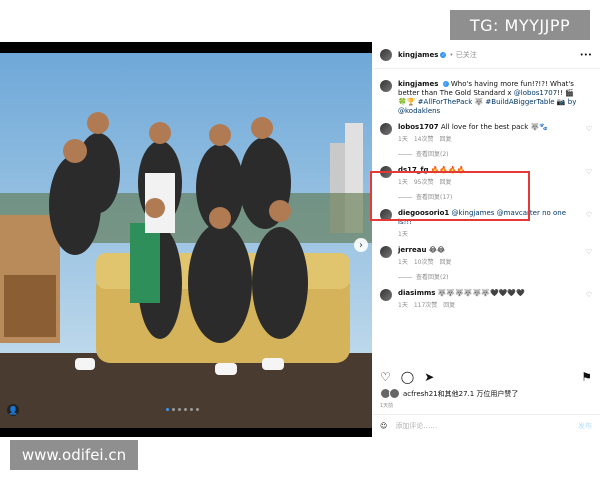 This screenshot has height=480, width=600. I want to click on comment-likes: 14次赞, so click(424, 139).